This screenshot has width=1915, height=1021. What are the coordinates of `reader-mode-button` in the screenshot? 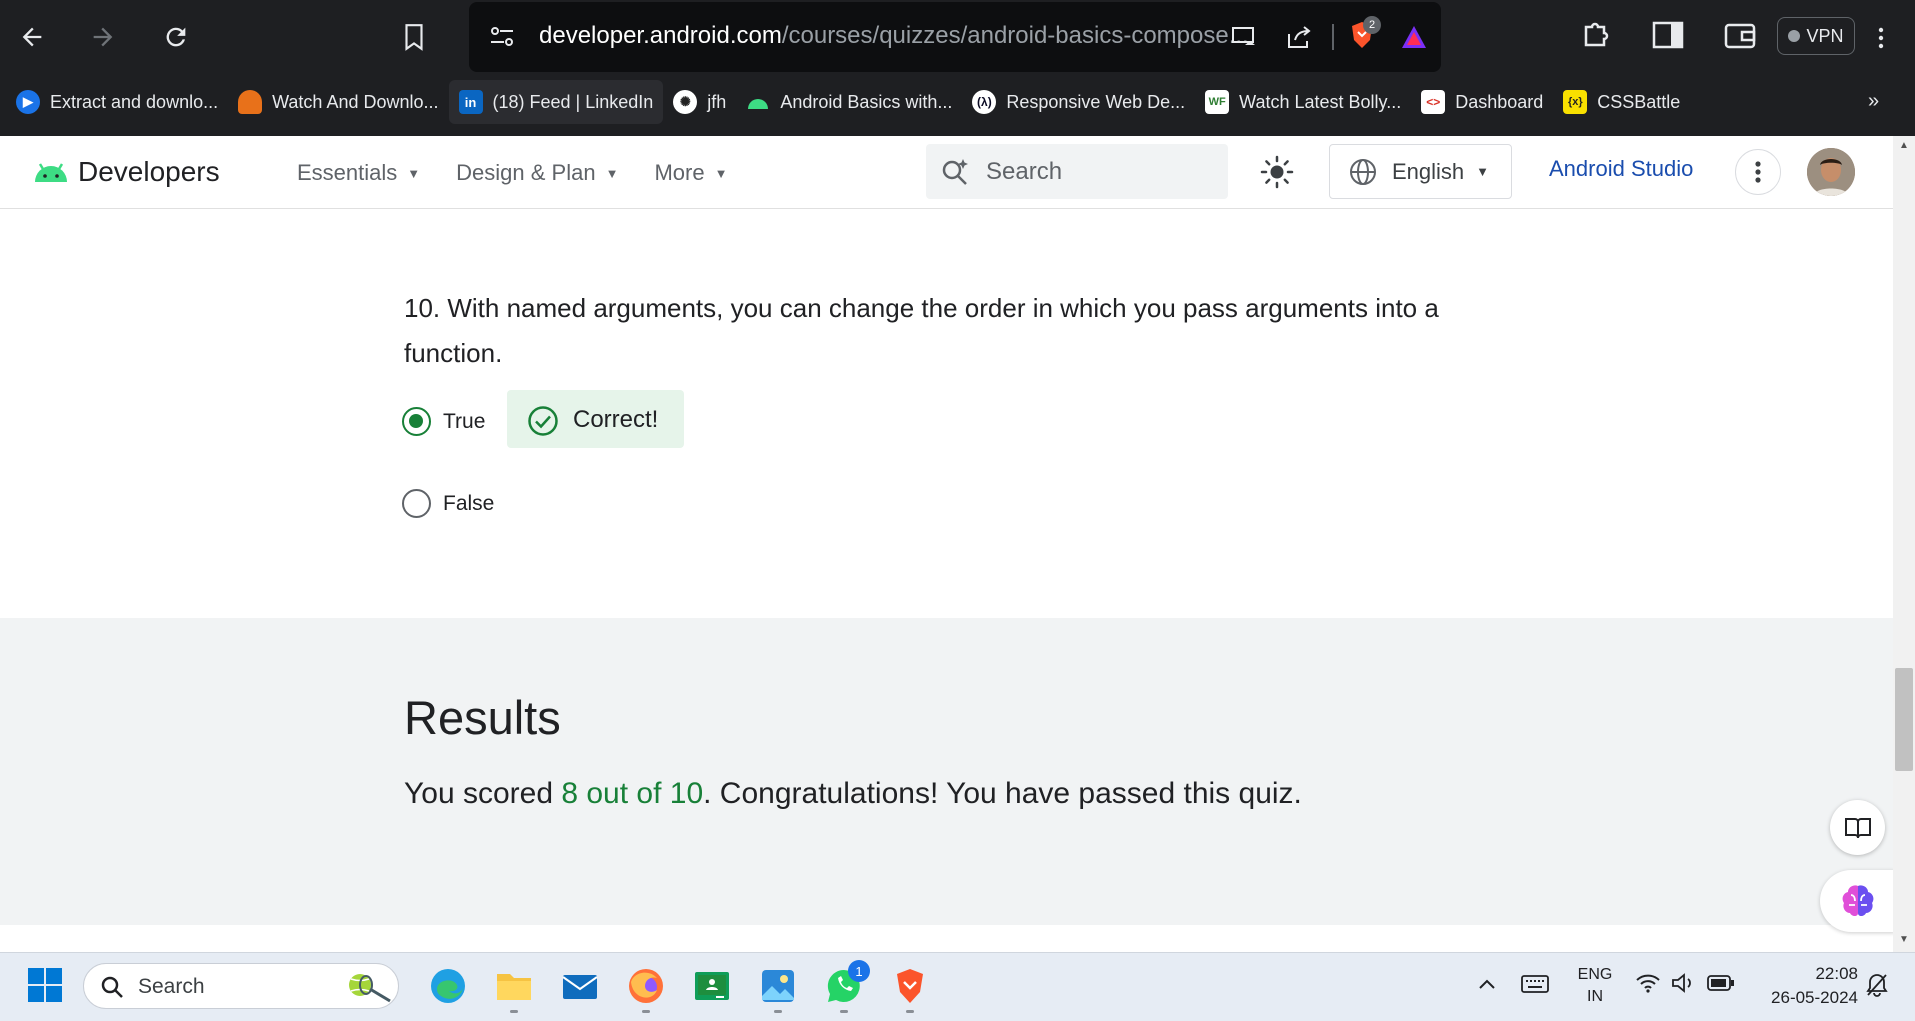 It's located at (1857, 827).